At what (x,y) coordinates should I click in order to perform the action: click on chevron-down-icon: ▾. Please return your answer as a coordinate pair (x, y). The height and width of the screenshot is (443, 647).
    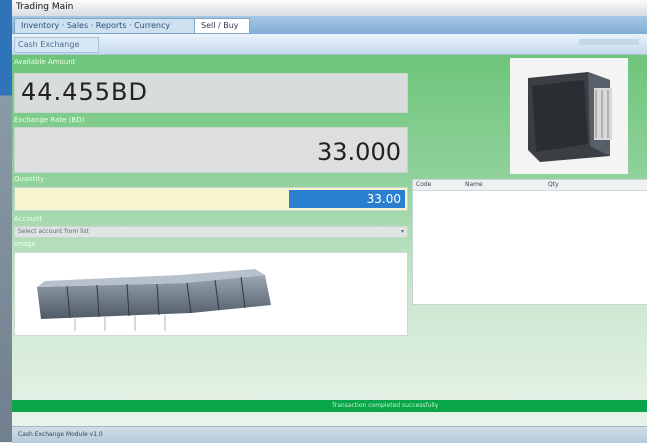
    Looking at the image, I should click on (402, 231).